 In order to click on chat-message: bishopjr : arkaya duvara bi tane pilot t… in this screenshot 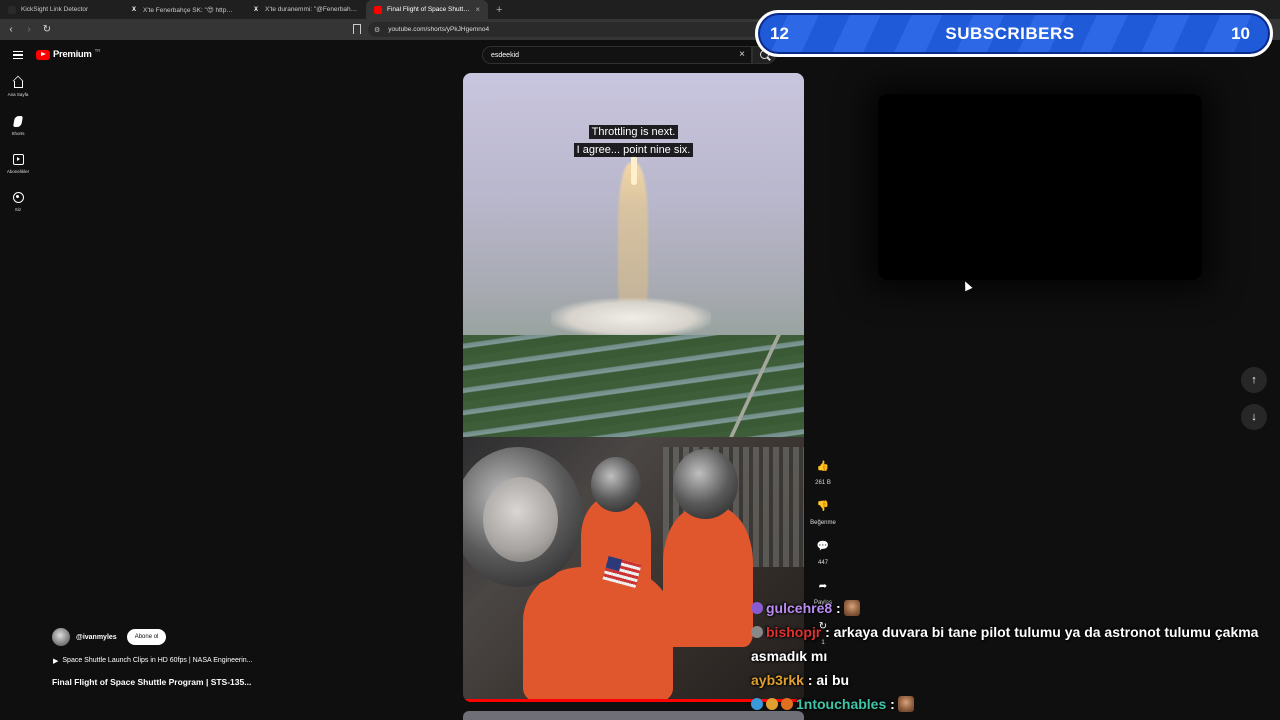, I will do `click(1011, 644)`.